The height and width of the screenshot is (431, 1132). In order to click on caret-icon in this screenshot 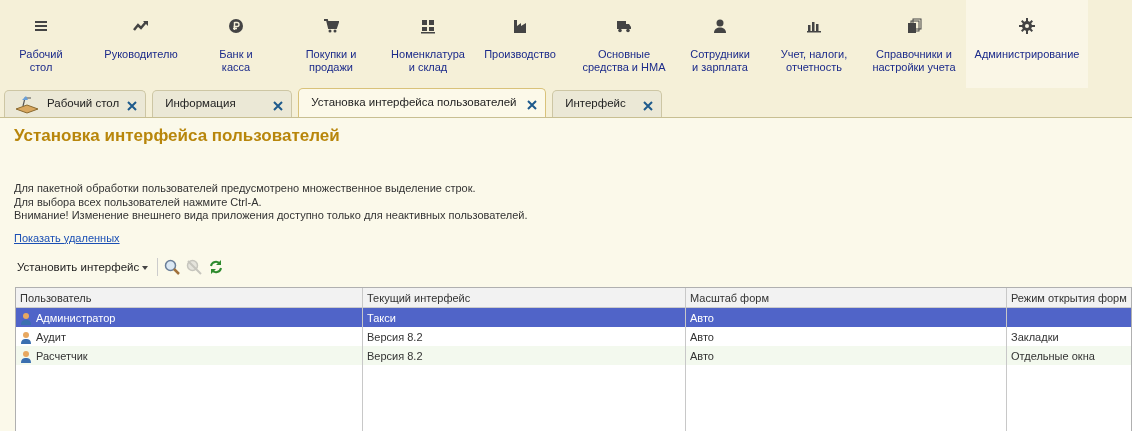, I will do `click(145, 267)`.